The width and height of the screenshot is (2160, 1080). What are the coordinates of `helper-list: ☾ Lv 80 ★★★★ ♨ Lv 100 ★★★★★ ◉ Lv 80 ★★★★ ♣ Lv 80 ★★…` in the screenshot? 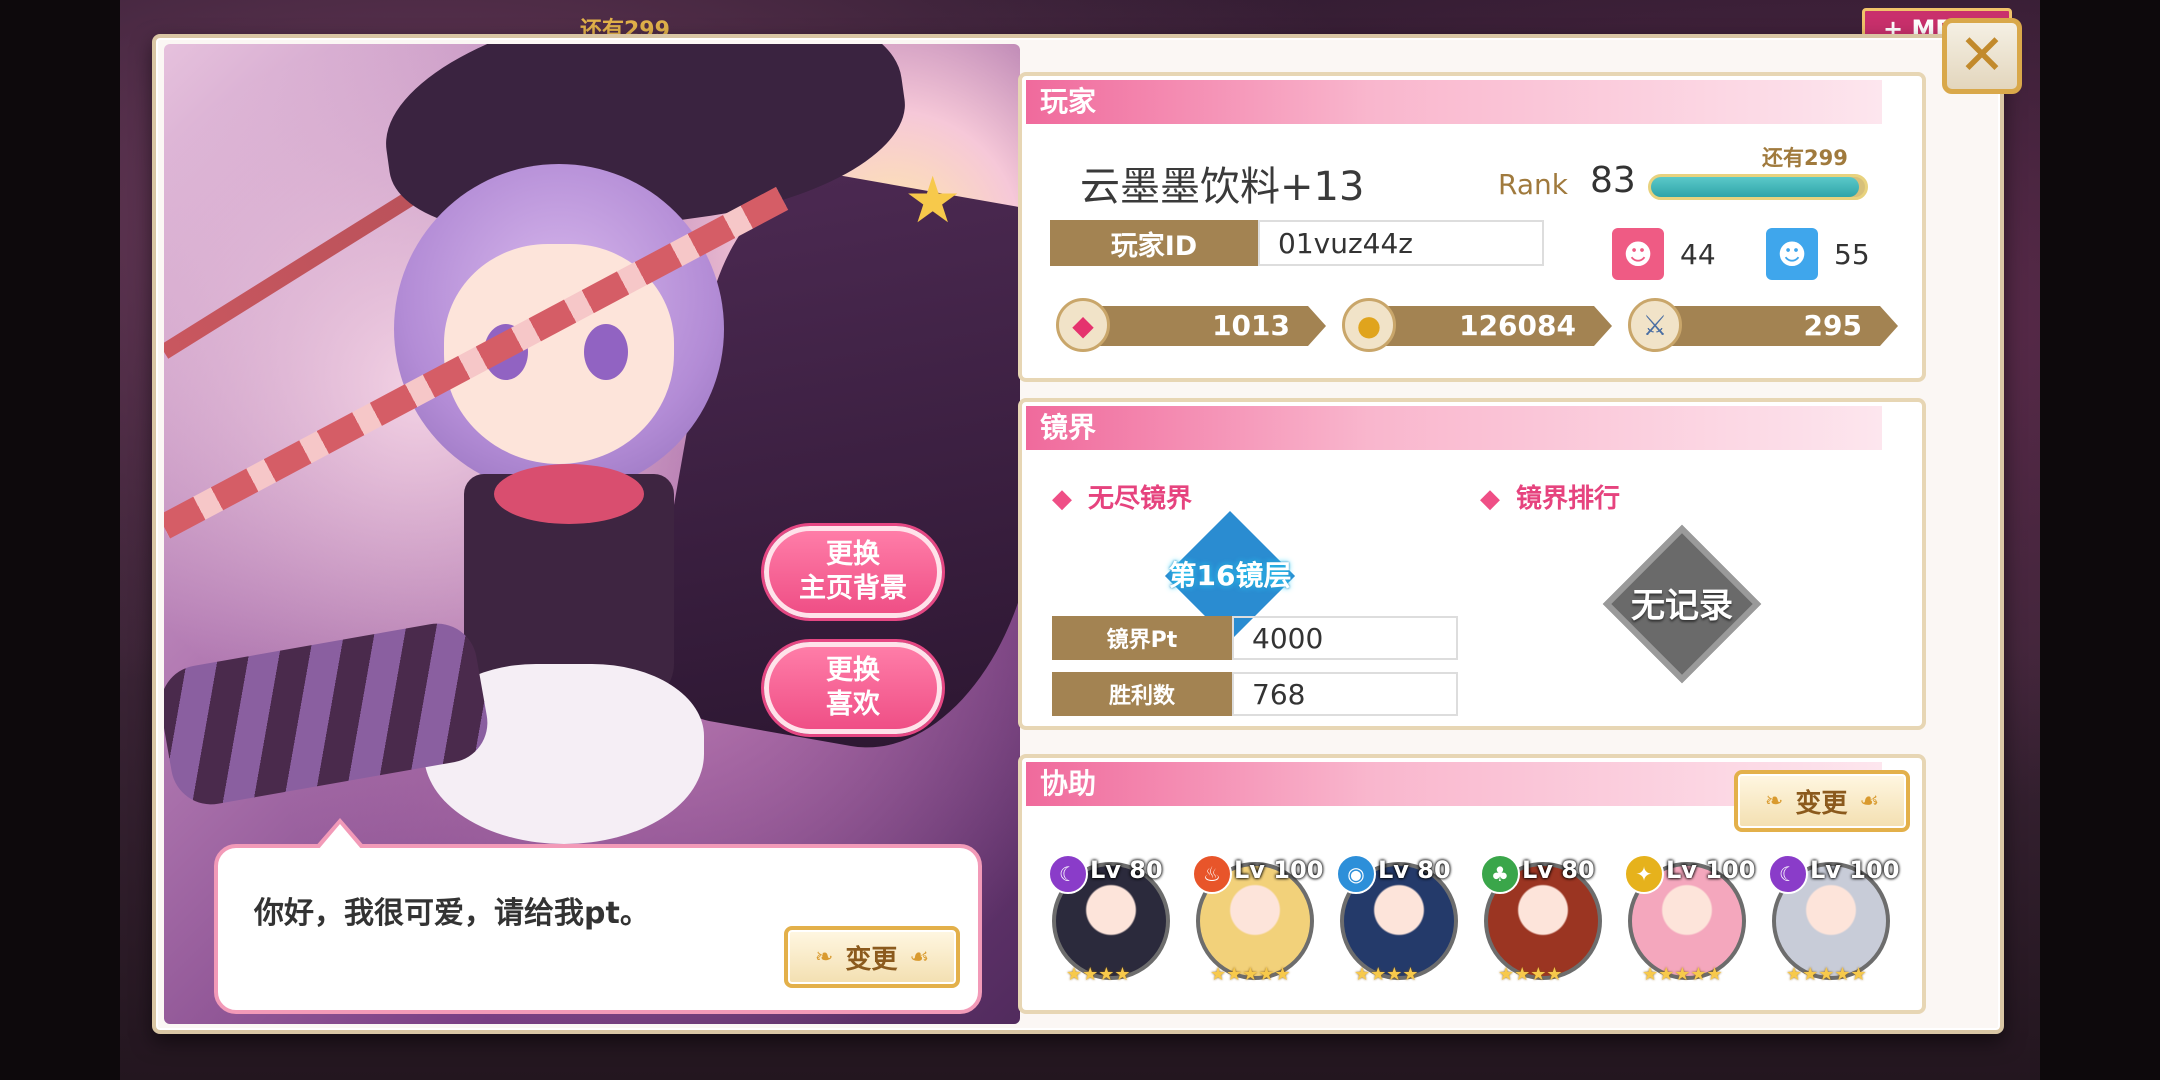 It's located at (1473, 919).